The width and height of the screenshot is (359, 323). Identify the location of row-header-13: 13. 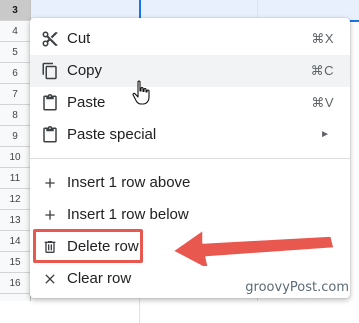
(15, 220).